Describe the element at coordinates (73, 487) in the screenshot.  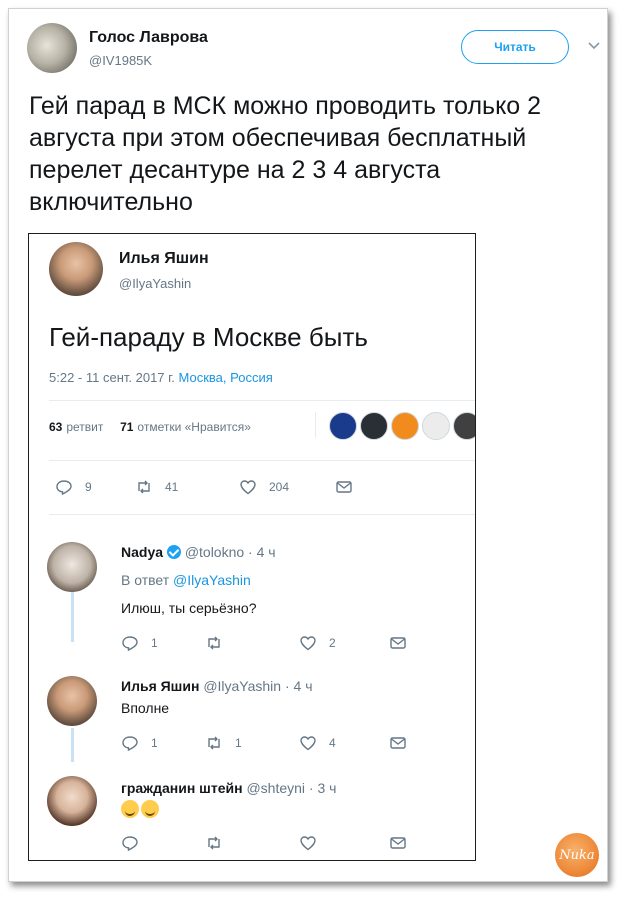
I see `reply-action: 9` at that location.